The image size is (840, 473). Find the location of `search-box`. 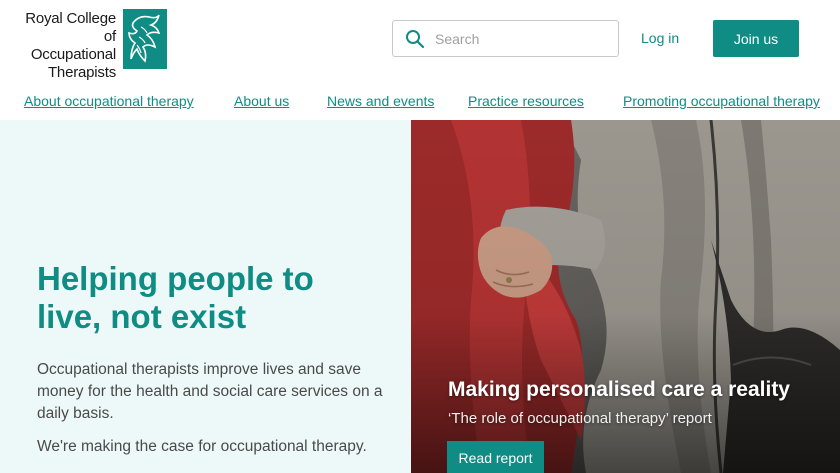

search-box is located at coordinates (505, 38).